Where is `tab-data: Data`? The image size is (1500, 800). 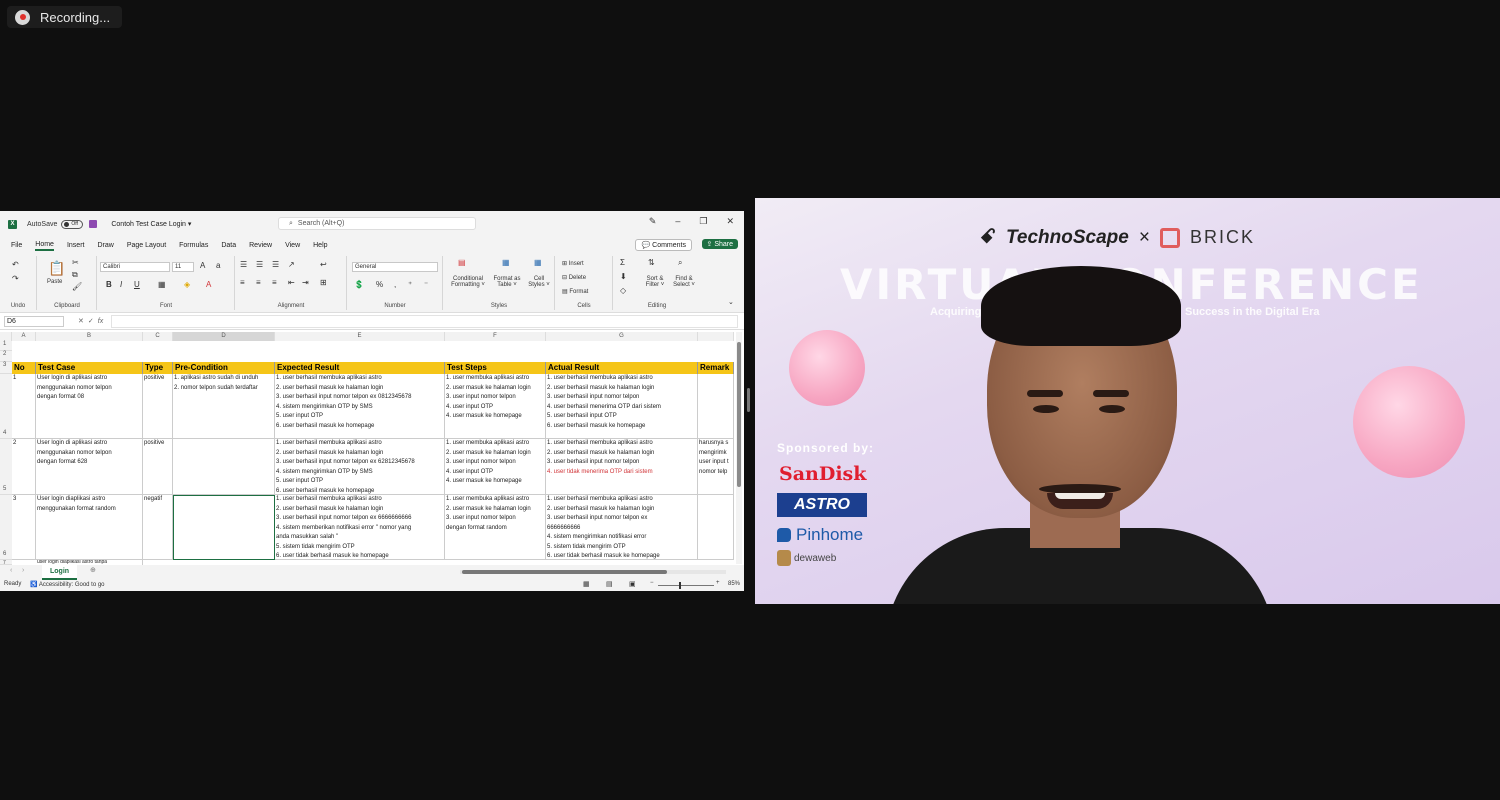 tab-data: Data is located at coordinates (228, 245).